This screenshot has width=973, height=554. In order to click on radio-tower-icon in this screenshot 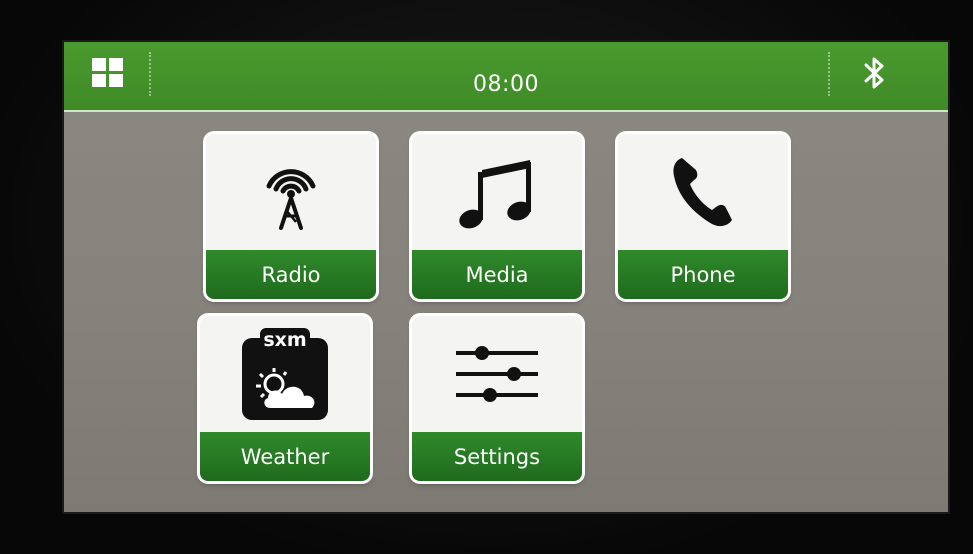, I will do `click(291, 199)`.